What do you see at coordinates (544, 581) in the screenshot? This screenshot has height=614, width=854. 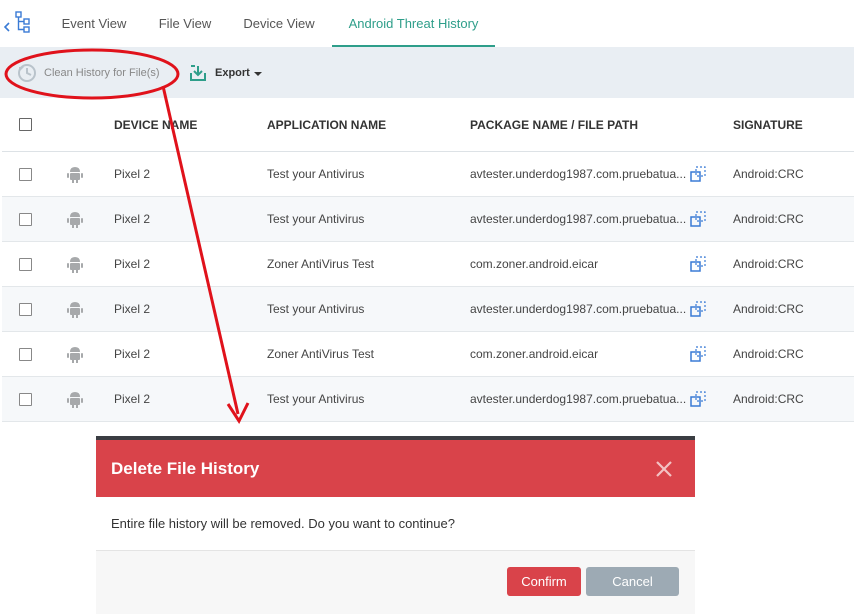 I see `confirm-button: Confirm` at bounding box center [544, 581].